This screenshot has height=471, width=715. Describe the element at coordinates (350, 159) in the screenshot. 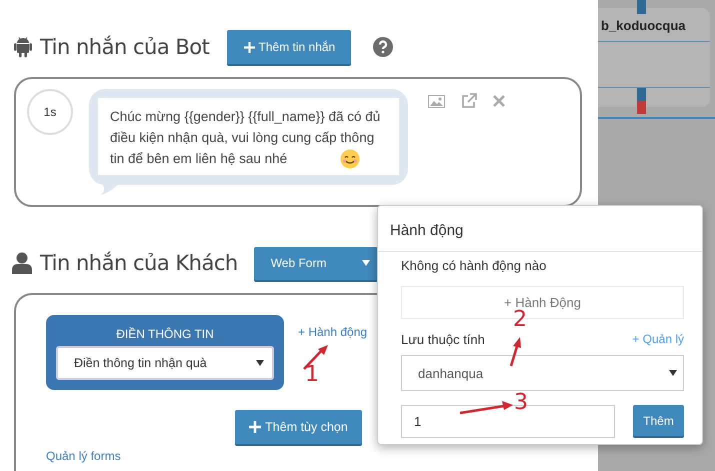

I see `smiley-icon` at that location.